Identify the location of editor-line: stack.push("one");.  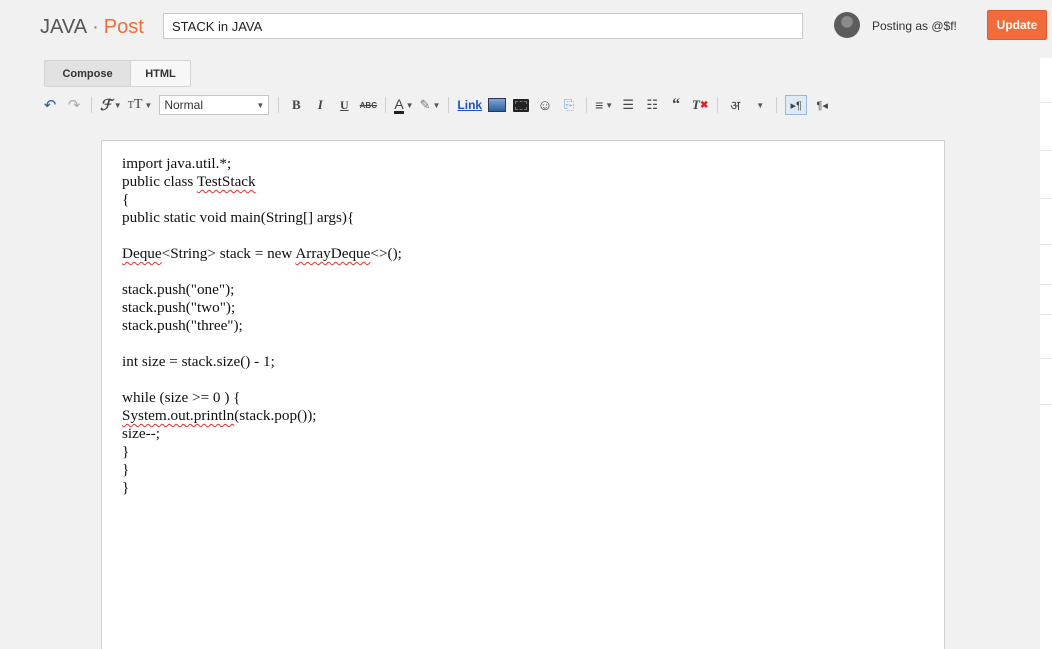
(178, 289).